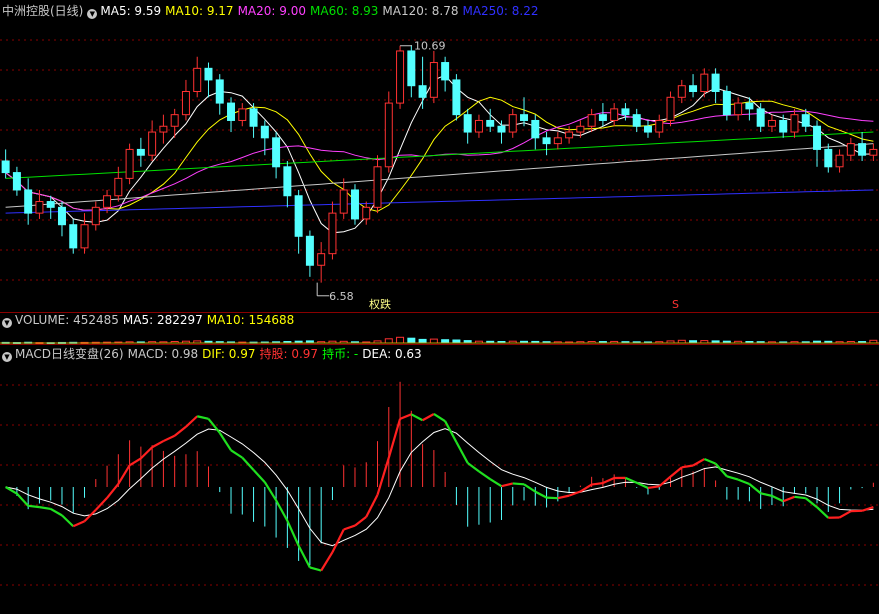  I want to click on dea-value: DEA: 0.63, so click(392, 354).